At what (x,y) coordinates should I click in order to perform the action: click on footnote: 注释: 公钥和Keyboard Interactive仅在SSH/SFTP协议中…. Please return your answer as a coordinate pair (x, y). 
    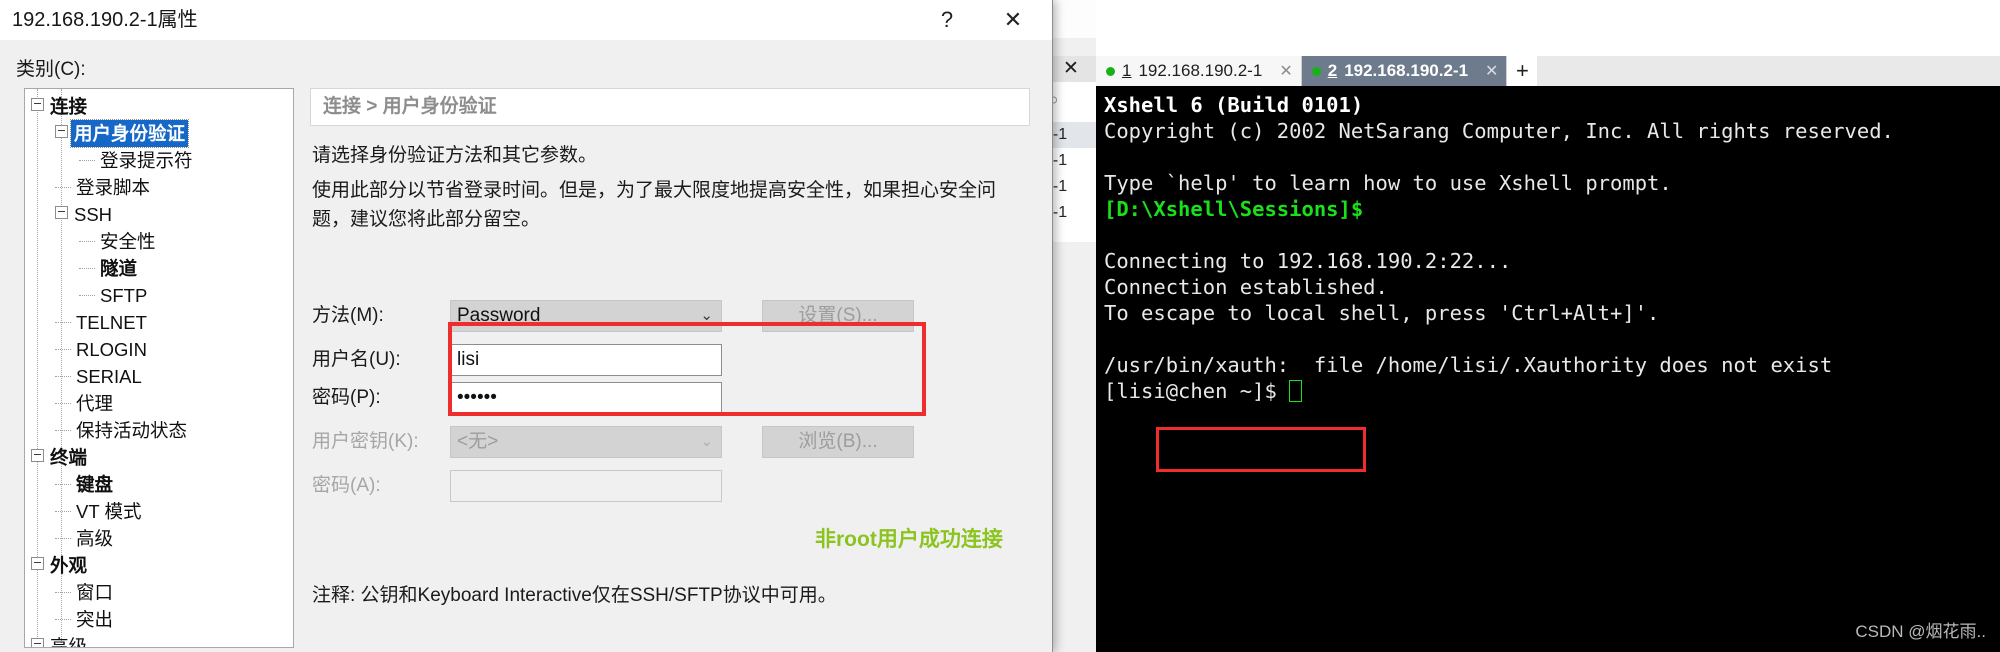
    Looking at the image, I should click on (574, 595).